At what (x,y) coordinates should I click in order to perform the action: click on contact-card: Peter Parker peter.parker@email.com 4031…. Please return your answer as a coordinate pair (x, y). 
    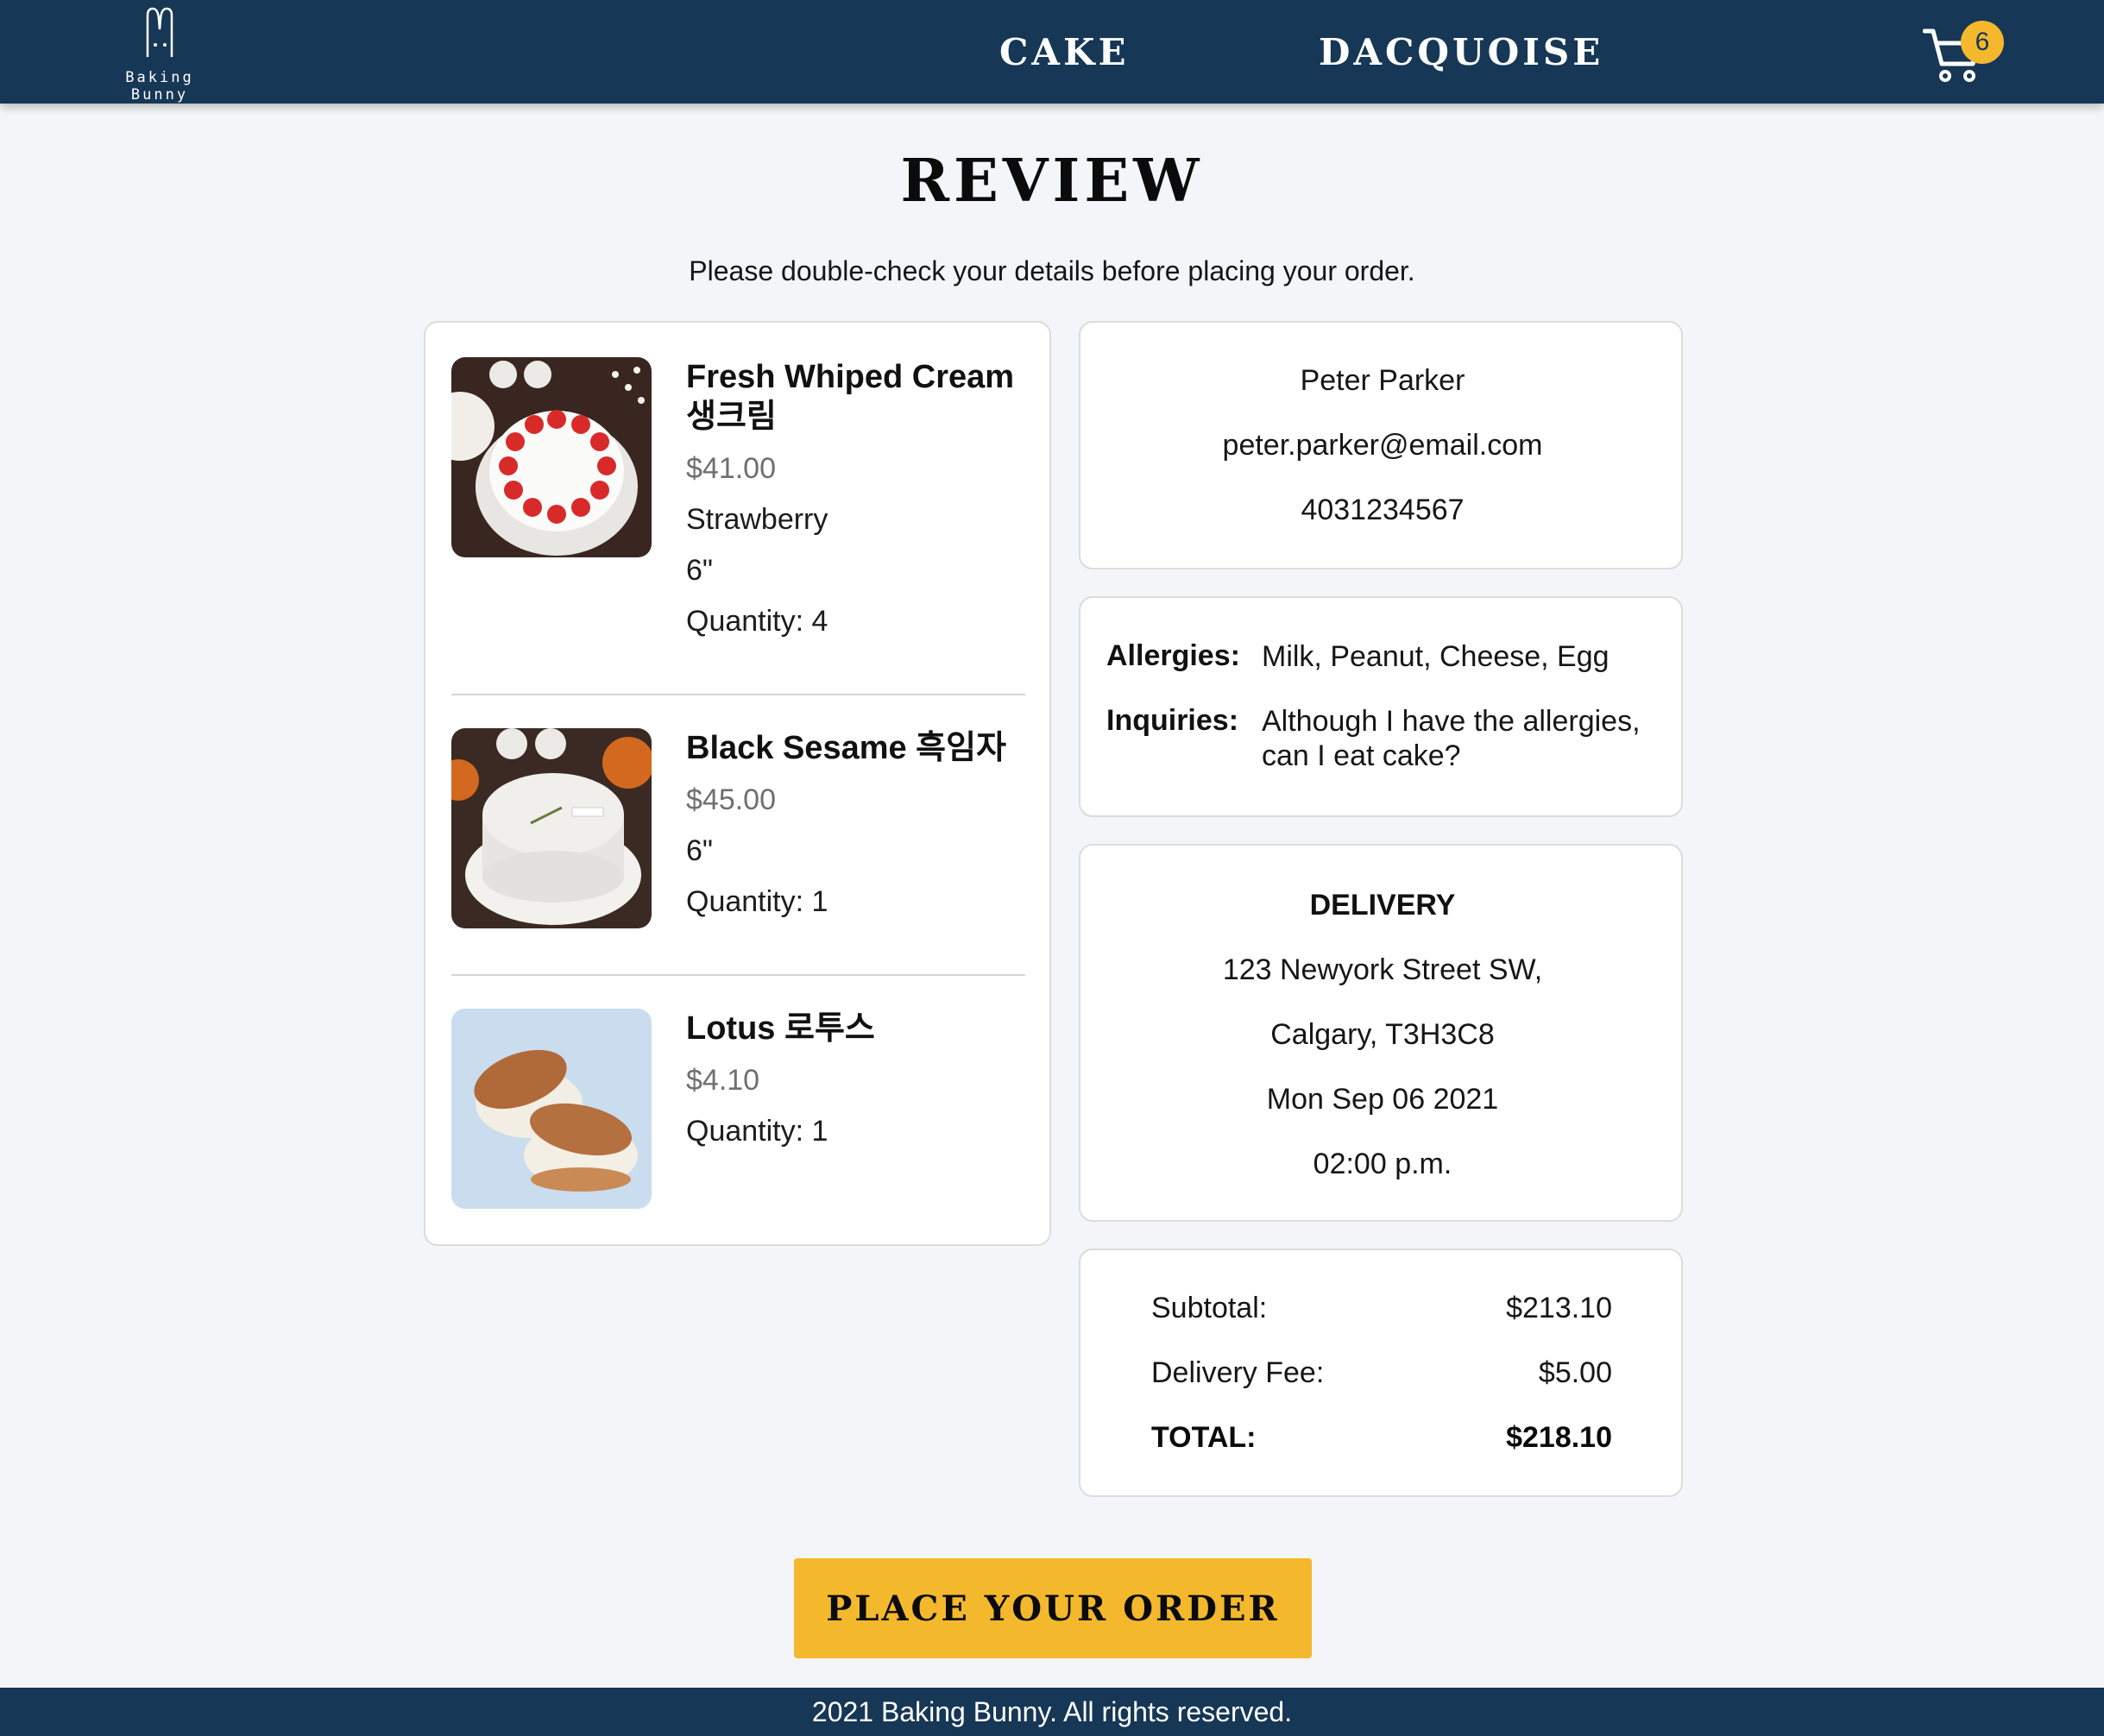
    Looking at the image, I should click on (1381, 445).